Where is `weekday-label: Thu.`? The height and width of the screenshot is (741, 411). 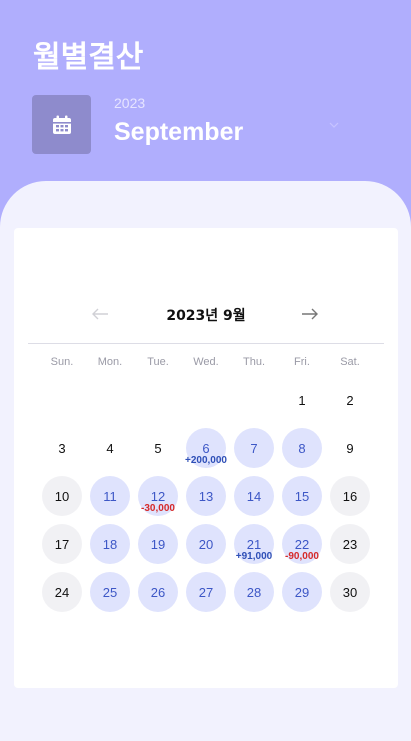 weekday-label: Thu. is located at coordinates (253, 362).